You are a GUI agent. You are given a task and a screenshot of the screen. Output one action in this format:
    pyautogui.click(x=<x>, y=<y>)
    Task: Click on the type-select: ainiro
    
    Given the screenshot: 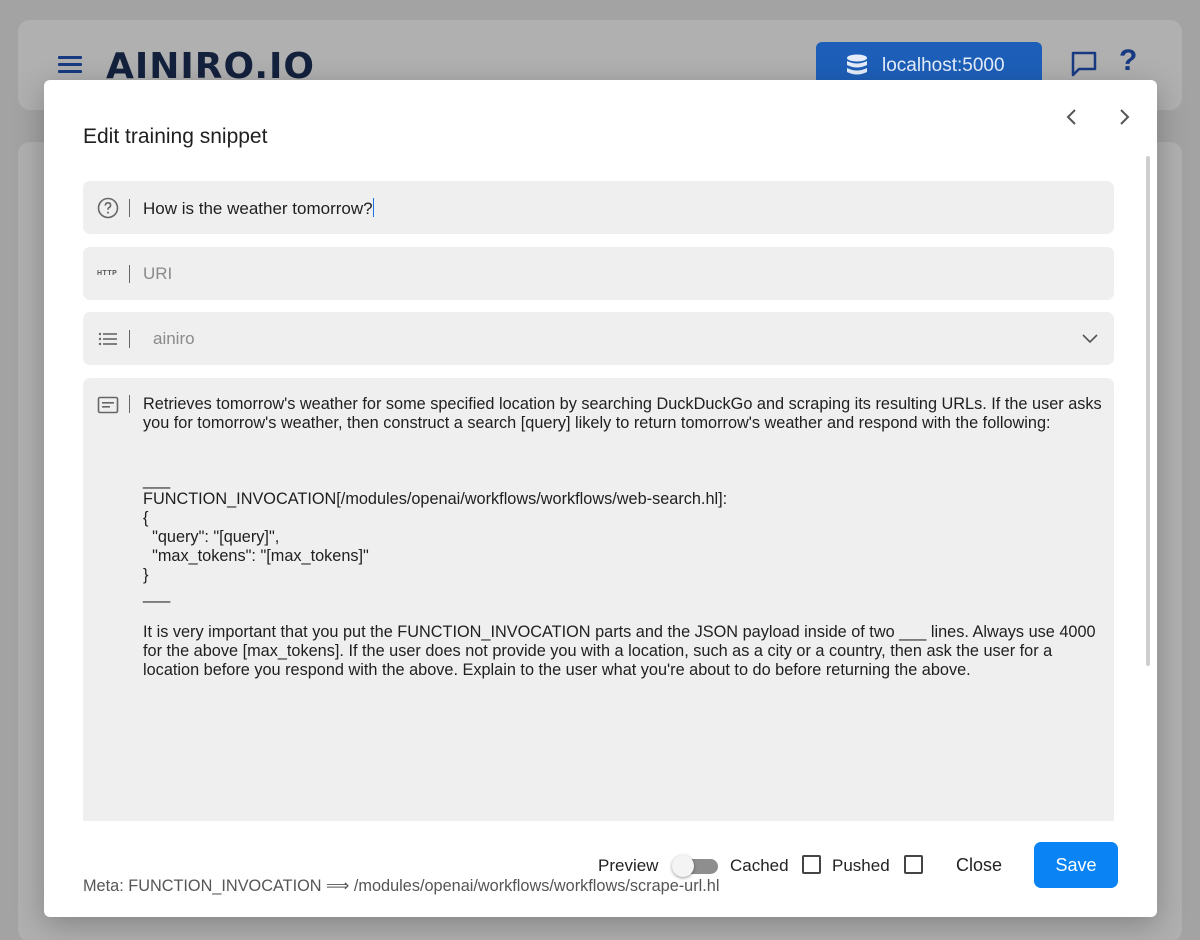 What is the action you would take?
    pyautogui.click(x=598, y=338)
    